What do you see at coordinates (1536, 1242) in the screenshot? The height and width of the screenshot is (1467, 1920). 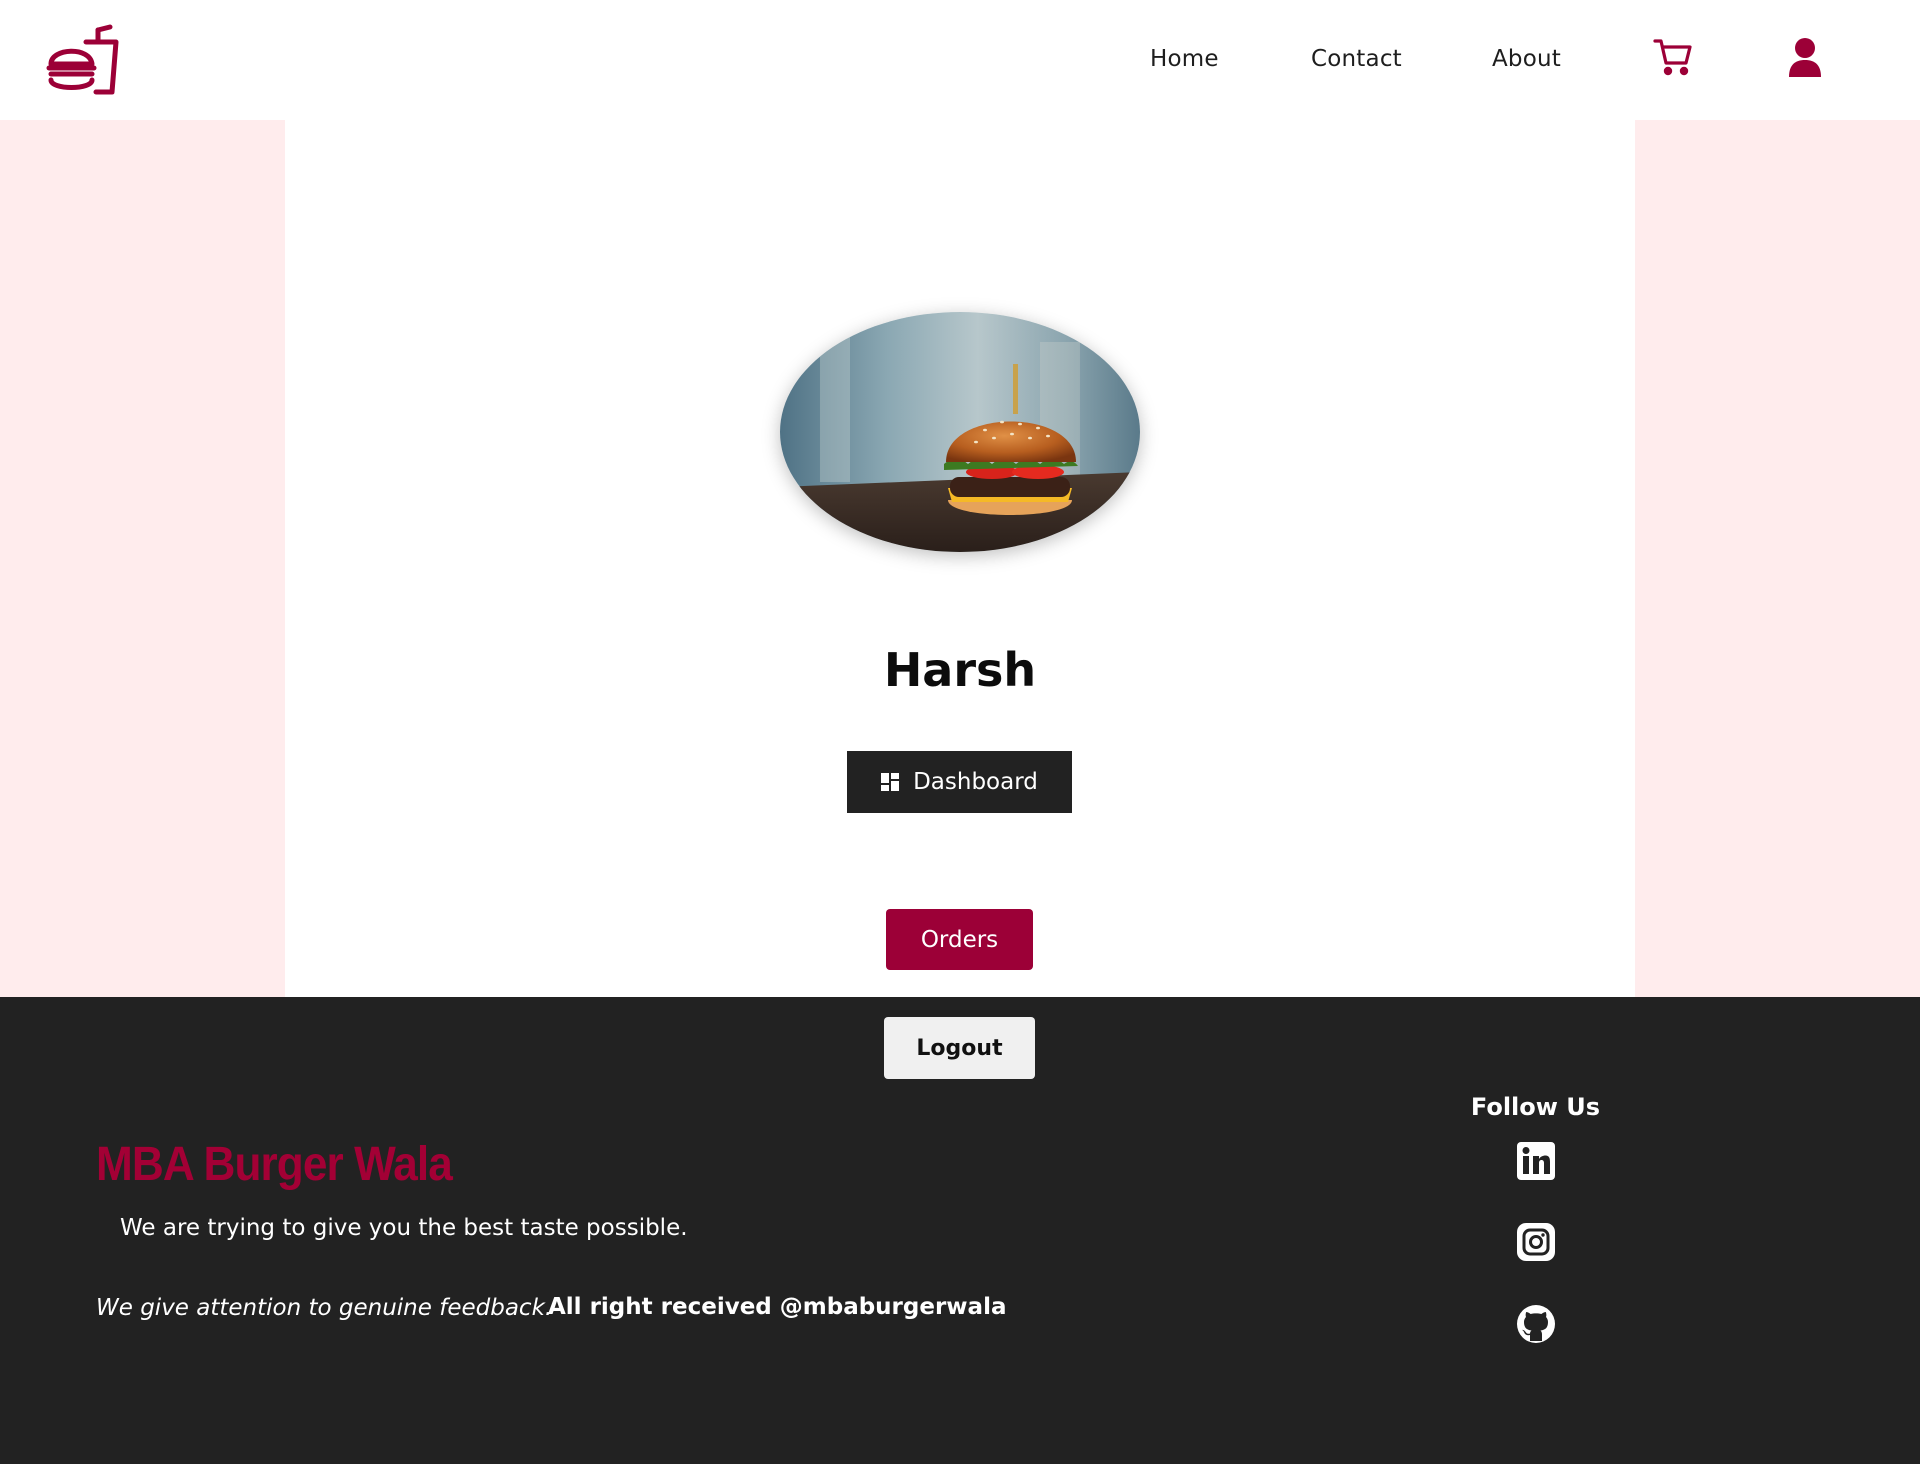 I see `instagram-icon` at bounding box center [1536, 1242].